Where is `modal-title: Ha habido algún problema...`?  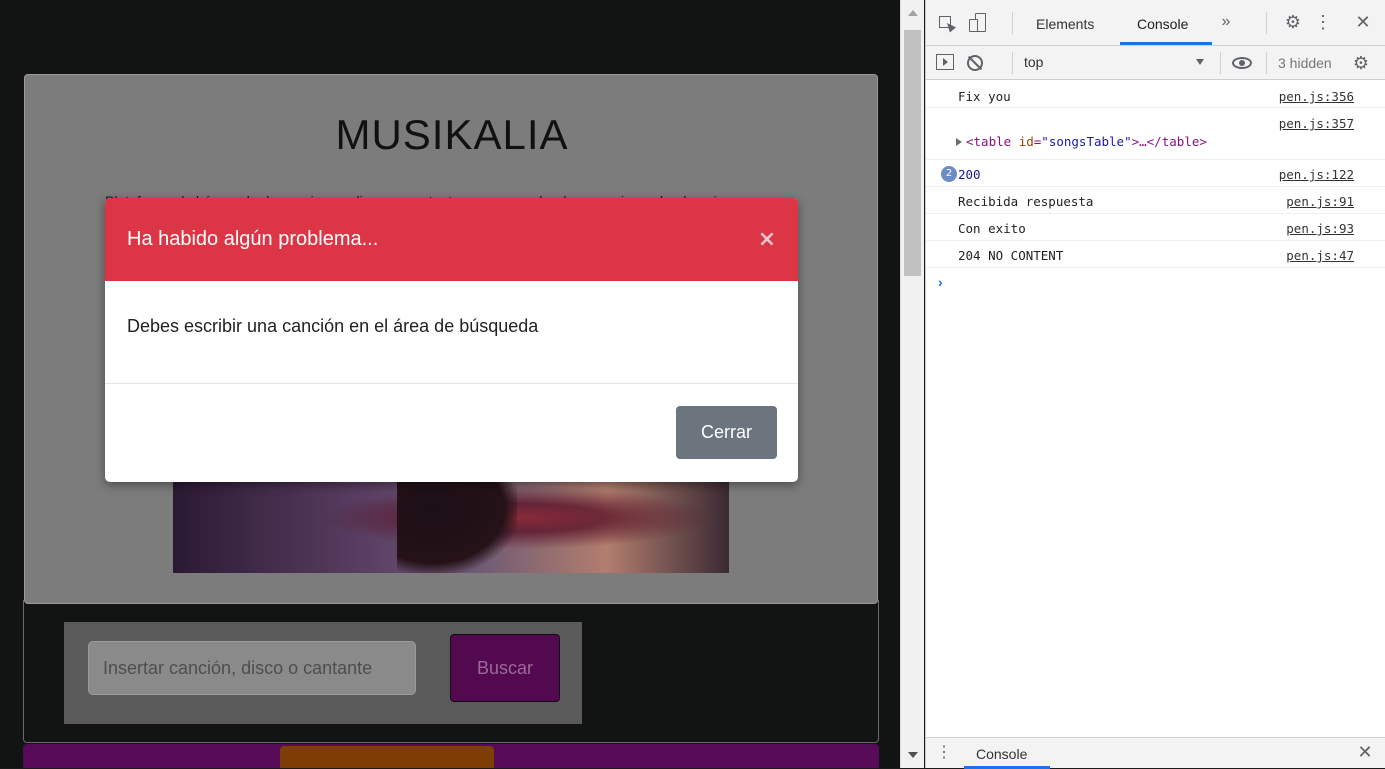
modal-title: Ha habido algún problema... is located at coordinates (253, 239).